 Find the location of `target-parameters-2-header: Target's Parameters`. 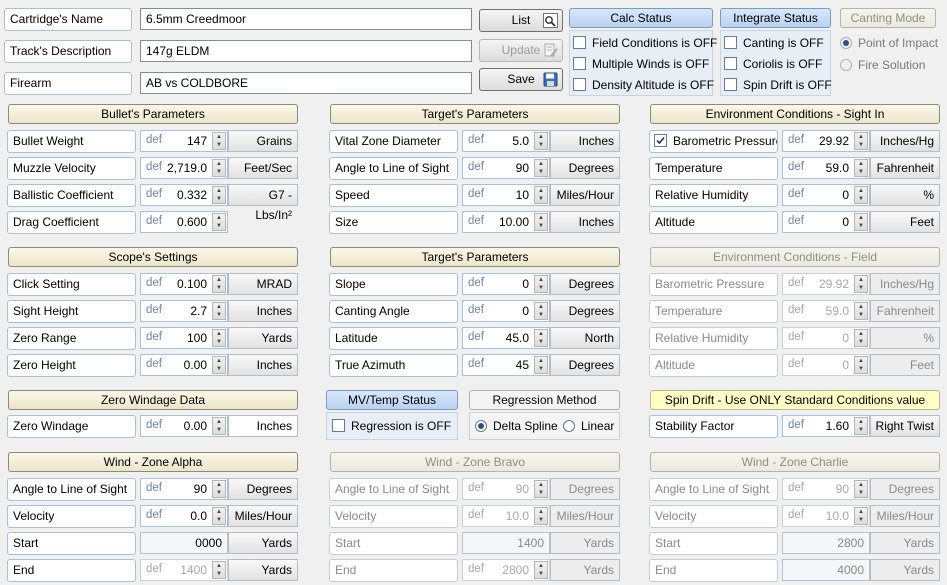

target-parameters-2-header: Target's Parameters is located at coordinates (475, 257).